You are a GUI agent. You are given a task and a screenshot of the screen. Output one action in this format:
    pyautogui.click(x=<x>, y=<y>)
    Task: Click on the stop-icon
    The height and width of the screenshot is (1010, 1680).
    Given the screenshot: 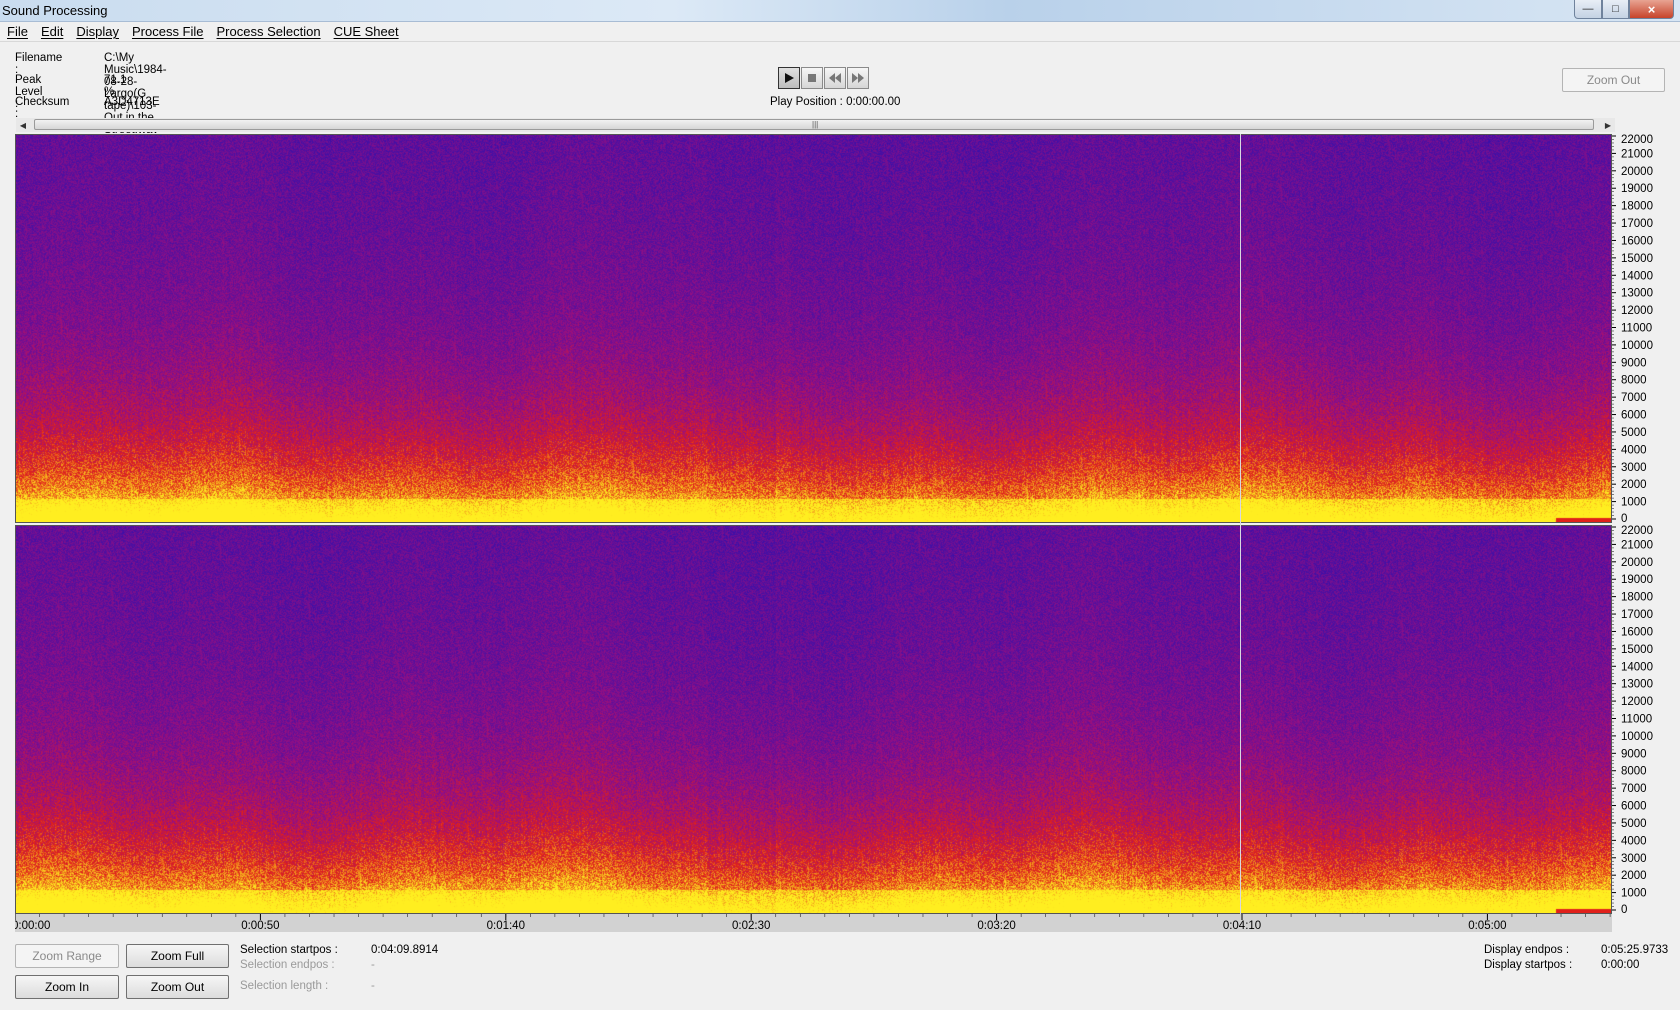 What is the action you would take?
    pyautogui.click(x=812, y=78)
    